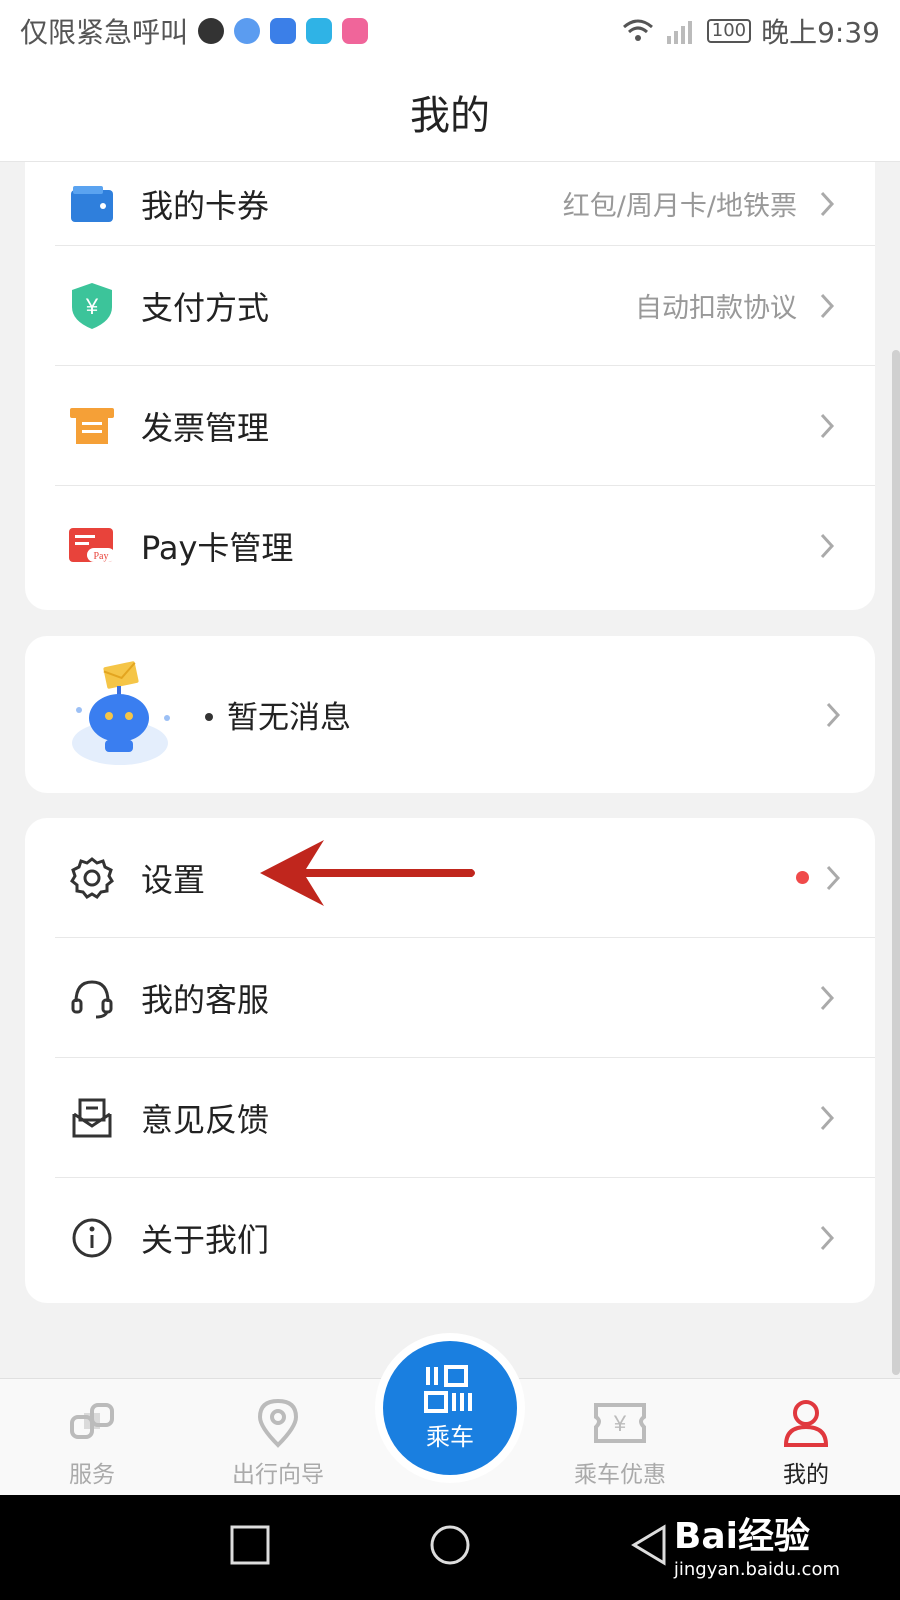 This screenshot has height=1600, width=900. What do you see at coordinates (450, 1436) in the screenshot?
I see `ride-label: 乘车` at bounding box center [450, 1436].